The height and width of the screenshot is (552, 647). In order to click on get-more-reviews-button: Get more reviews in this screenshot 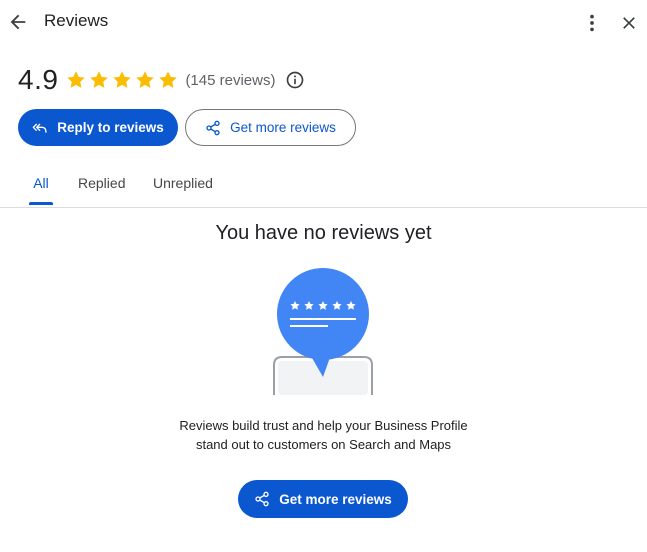, I will do `click(270, 127)`.